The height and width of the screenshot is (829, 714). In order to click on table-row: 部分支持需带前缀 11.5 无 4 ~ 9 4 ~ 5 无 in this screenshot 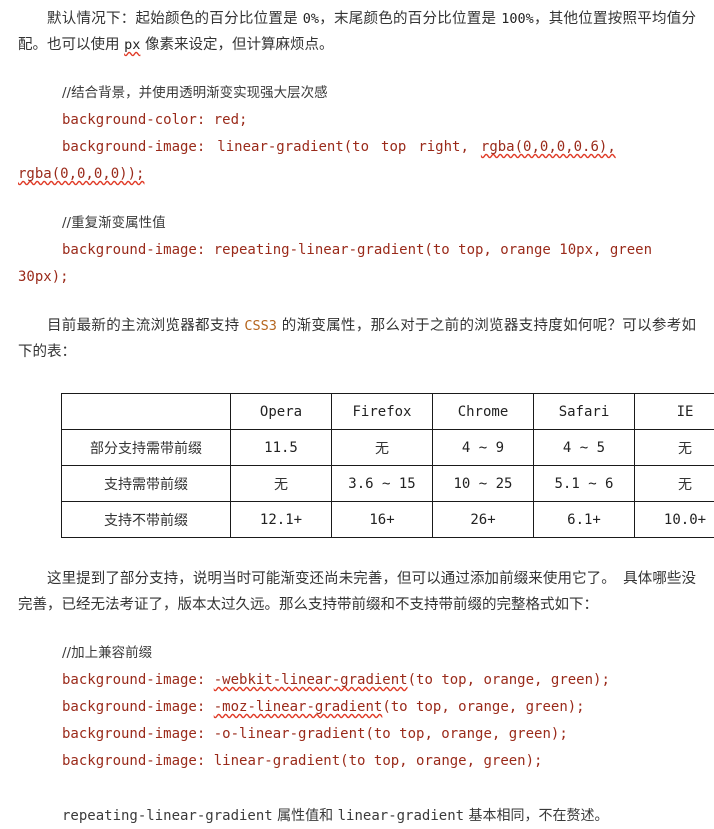, I will do `click(388, 448)`.